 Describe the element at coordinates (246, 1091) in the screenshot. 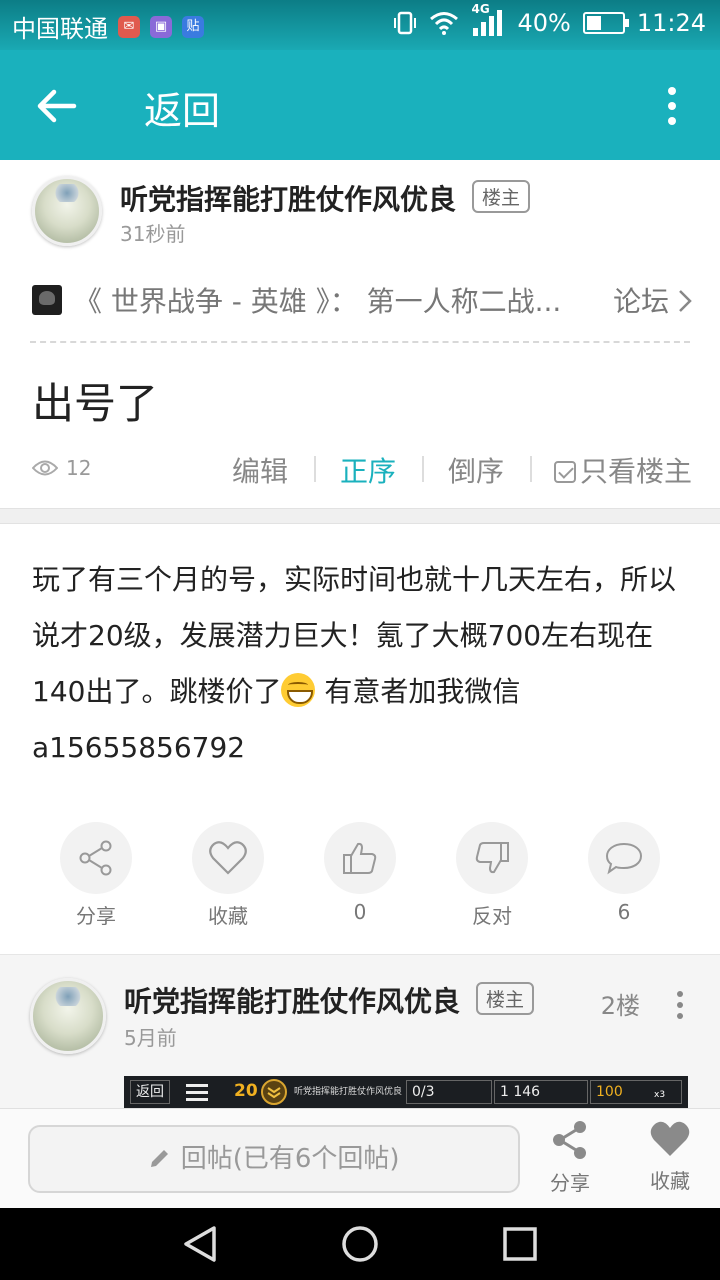

I see `game-level: 20` at that location.